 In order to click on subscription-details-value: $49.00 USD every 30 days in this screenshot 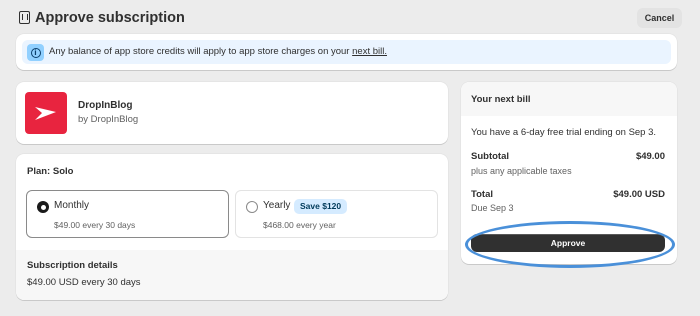, I will do `click(84, 282)`.